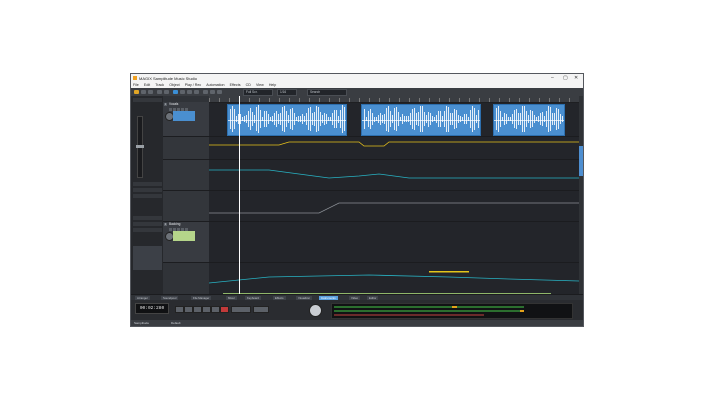 The image size is (711, 400). I want to click on send-curve, so click(394, 206).